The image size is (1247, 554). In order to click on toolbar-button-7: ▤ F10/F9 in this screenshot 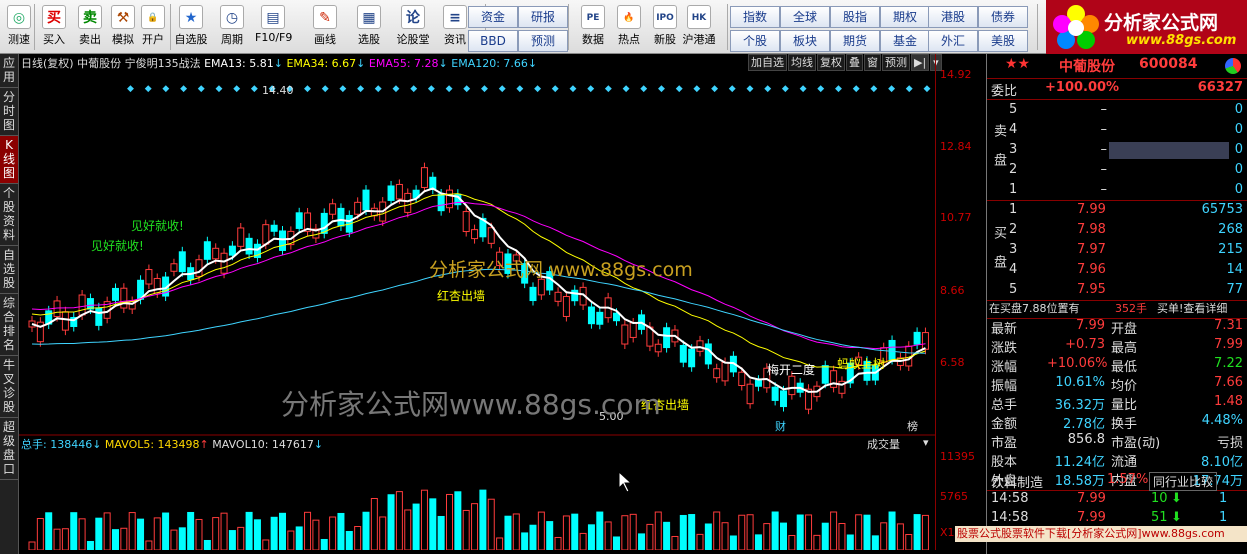, I will do `click(273, 27)`.